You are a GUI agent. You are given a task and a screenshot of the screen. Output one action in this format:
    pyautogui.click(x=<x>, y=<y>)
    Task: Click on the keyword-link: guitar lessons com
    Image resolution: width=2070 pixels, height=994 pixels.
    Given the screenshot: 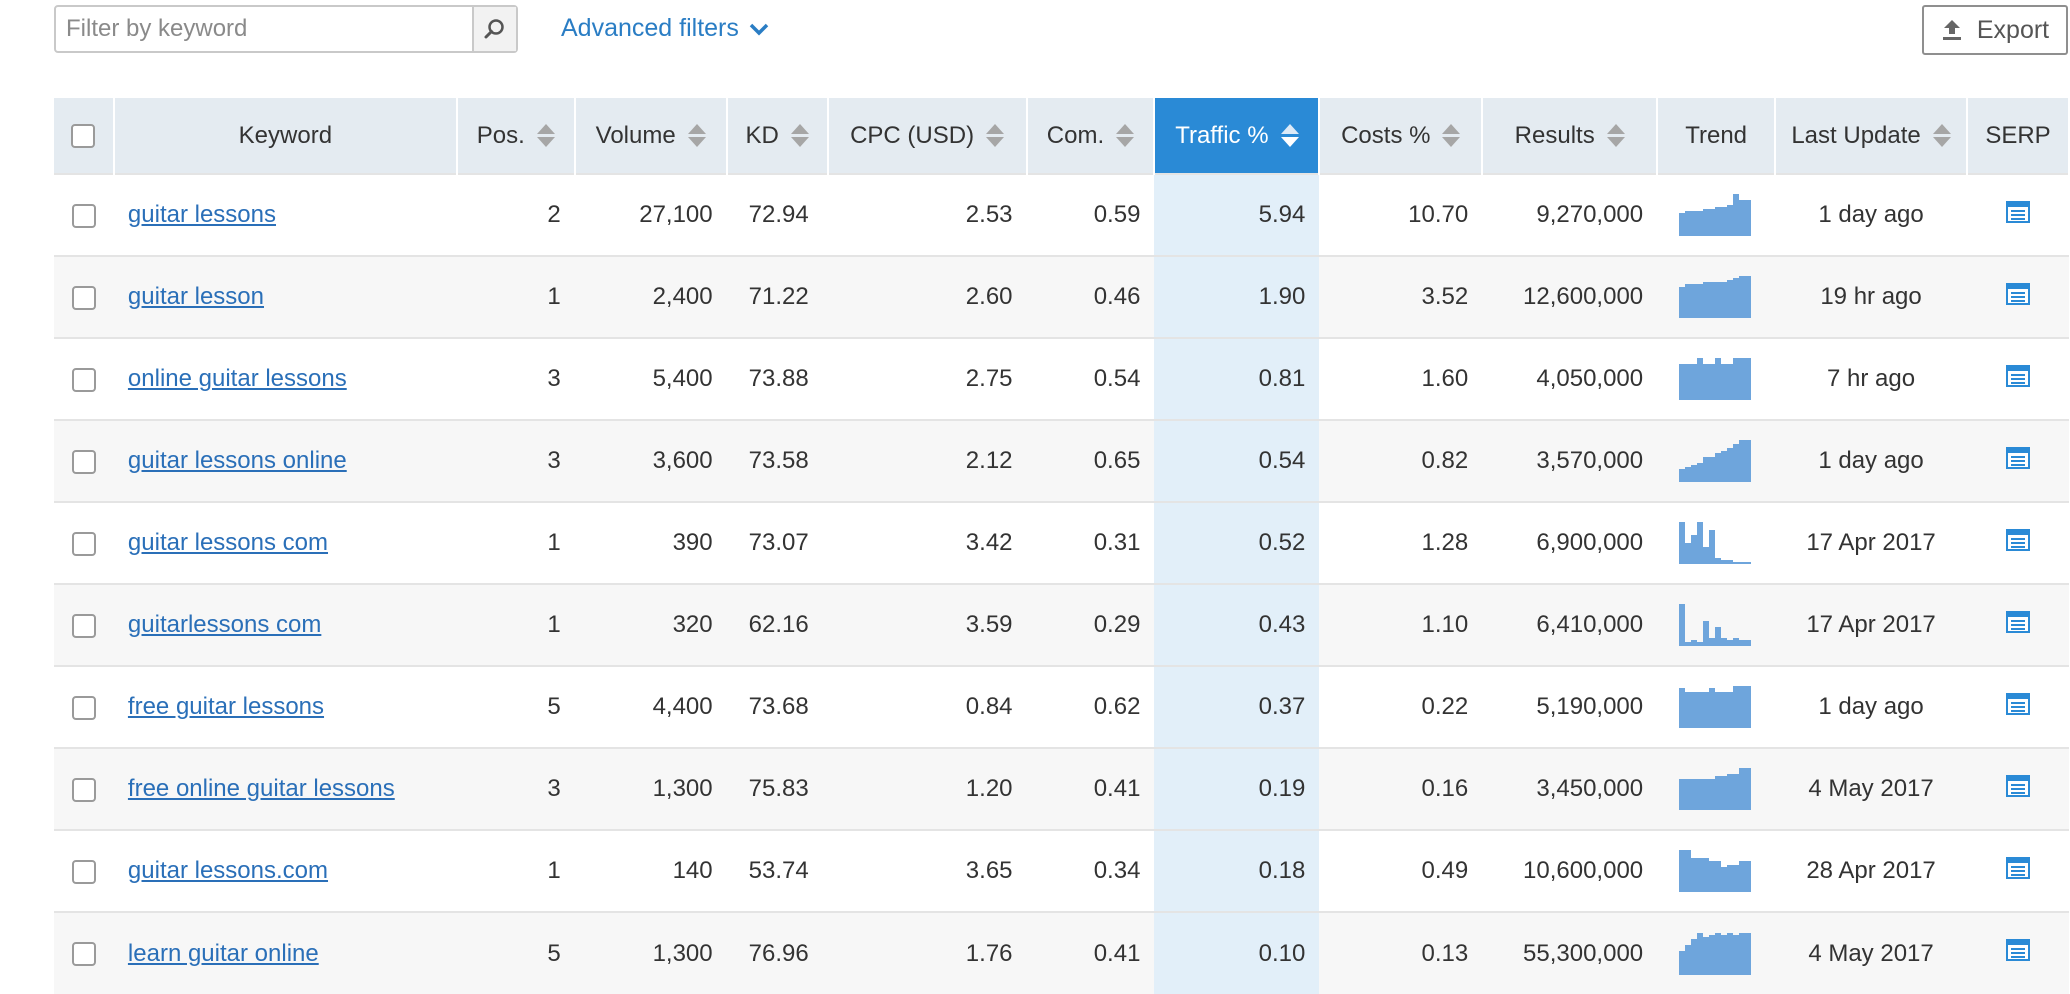 What is the action you would take?
    pyautogui.click(x=228, y=542)
    